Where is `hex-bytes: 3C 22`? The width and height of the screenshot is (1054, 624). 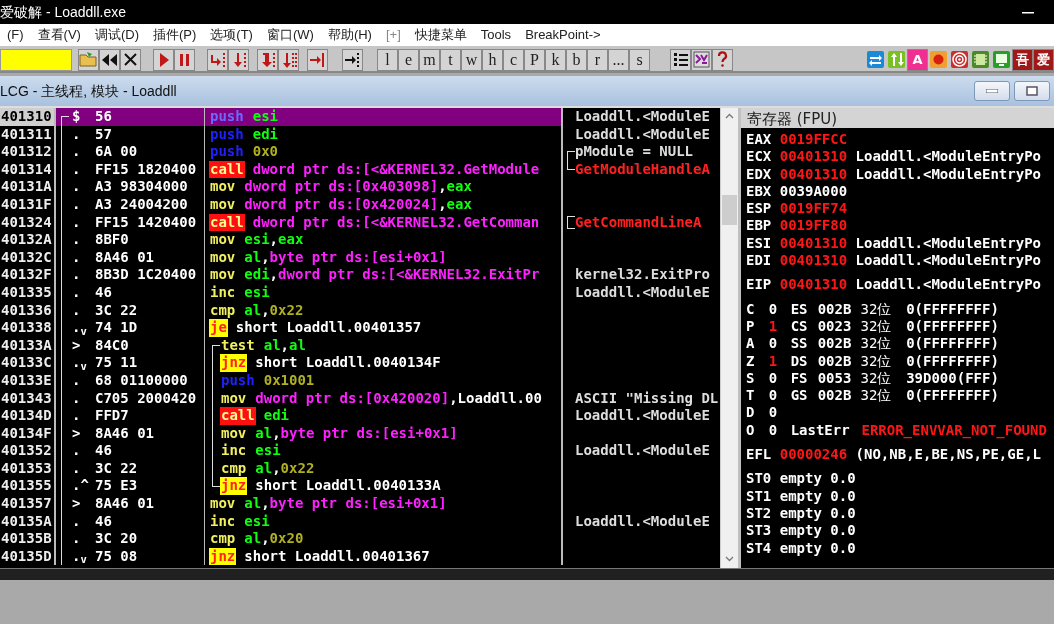 hex-bytes: 3C 22 is located at coordinates (116, 310).